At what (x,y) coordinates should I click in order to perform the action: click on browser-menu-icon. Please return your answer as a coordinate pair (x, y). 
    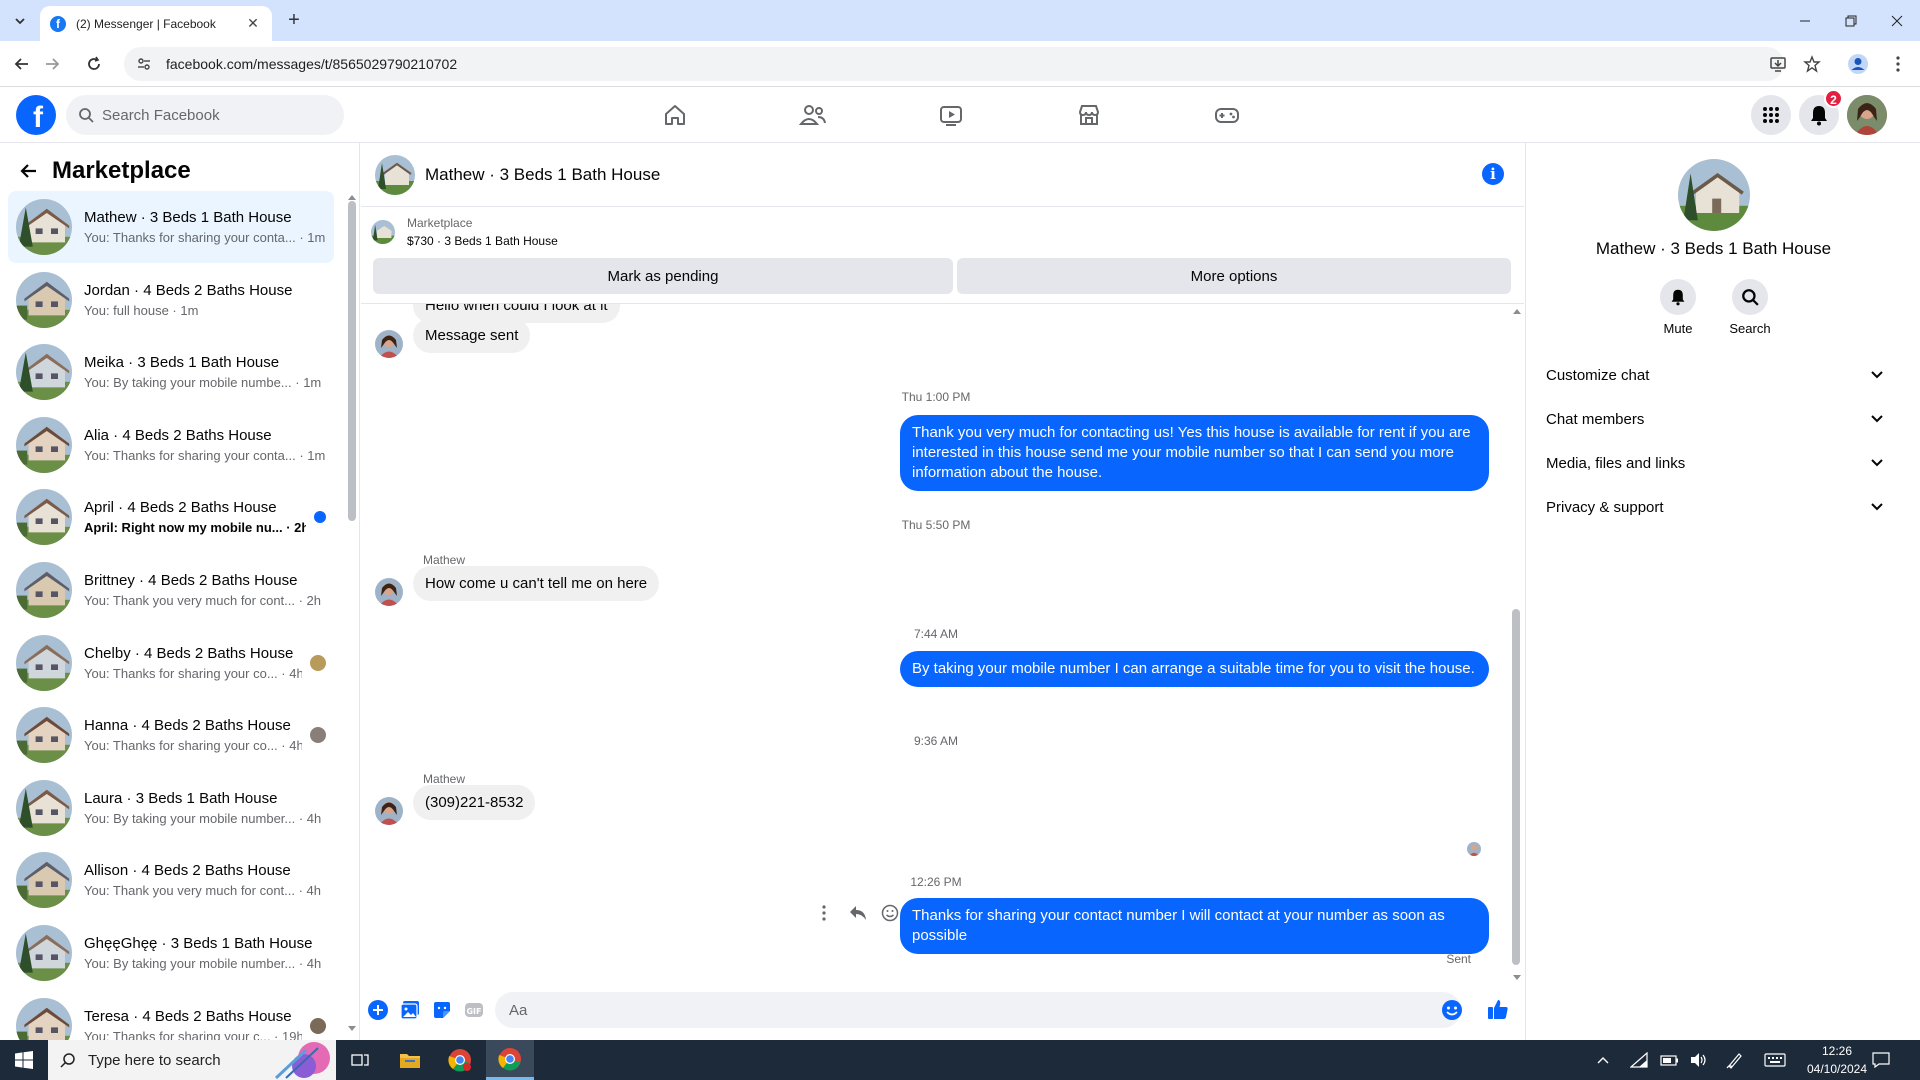
    Looking at the image, I should click on (1898, 64).